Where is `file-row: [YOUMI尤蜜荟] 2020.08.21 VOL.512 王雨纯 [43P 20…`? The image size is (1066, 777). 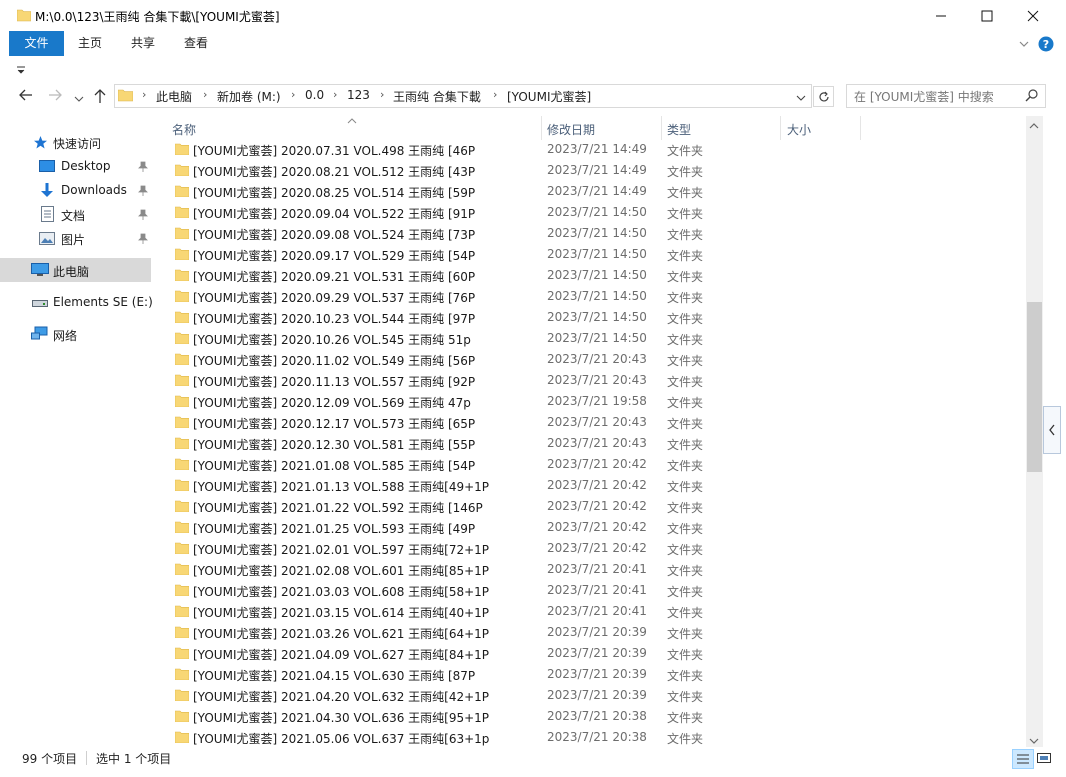
file-row: [YOUMI尤蜜荟] 2020.08.21 VOL.512 王雨纯 [43P 20… is located at coordinates (593, 170).